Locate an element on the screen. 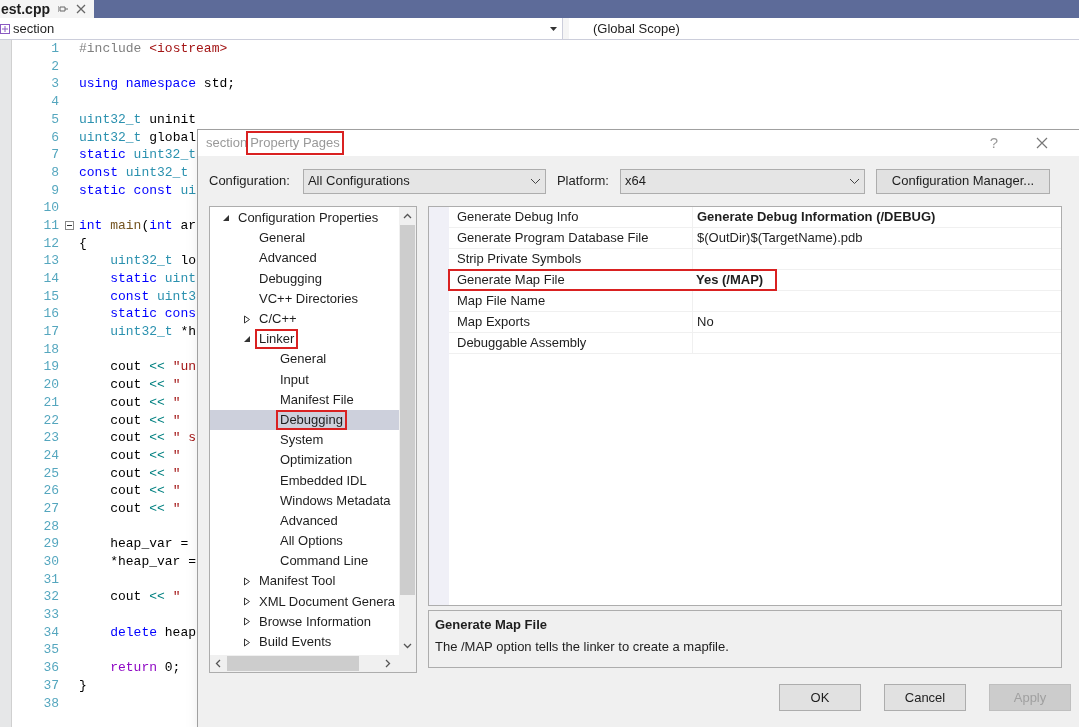 The width and height of the screenshot is (1079, 727). tree-item: Windows Metadata is located at coordinates (335, 500).